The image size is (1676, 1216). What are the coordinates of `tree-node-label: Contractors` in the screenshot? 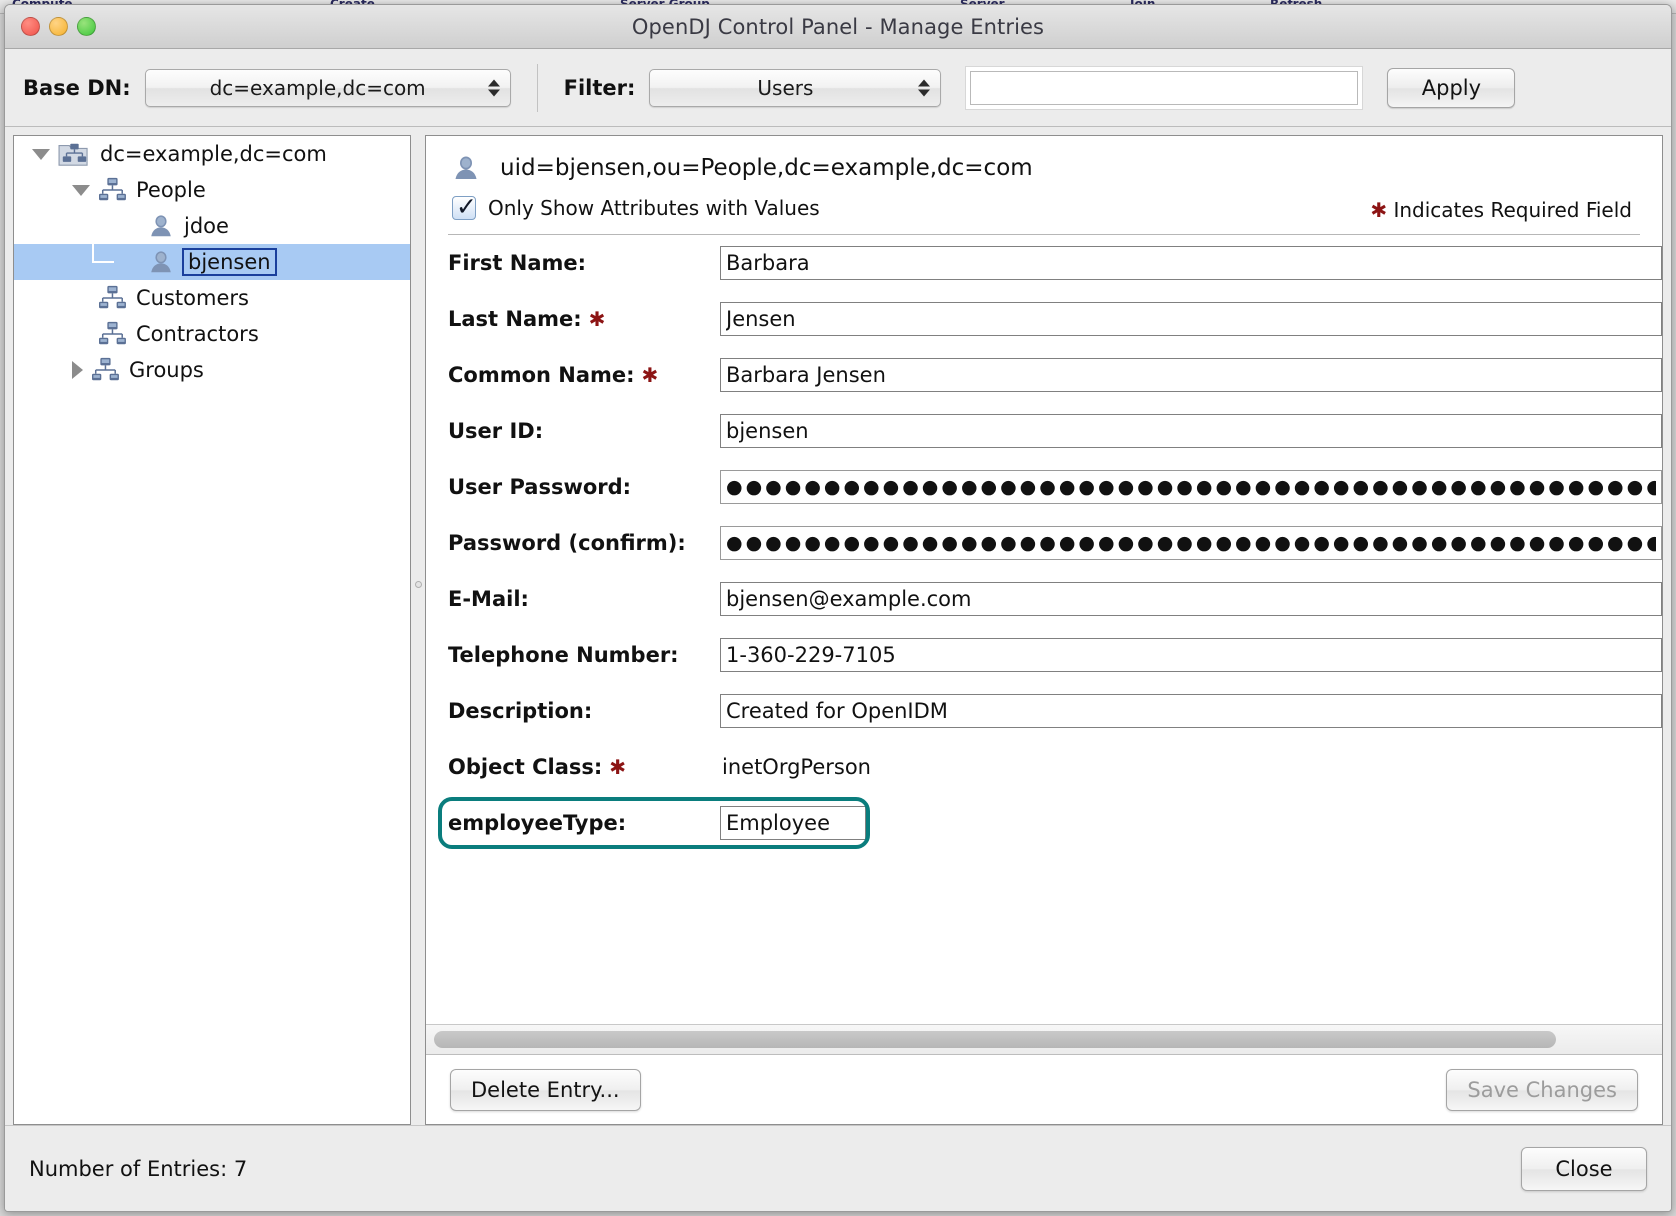 It's located at (197, 334).